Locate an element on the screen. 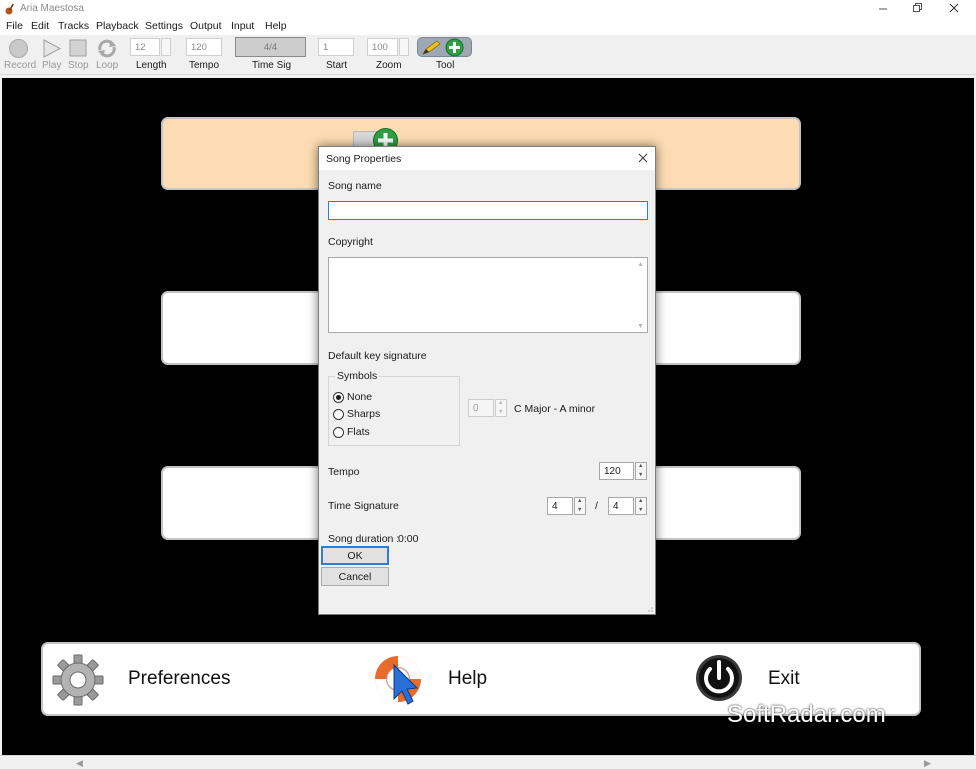  restore-icon is located at coordinates (917, 7).